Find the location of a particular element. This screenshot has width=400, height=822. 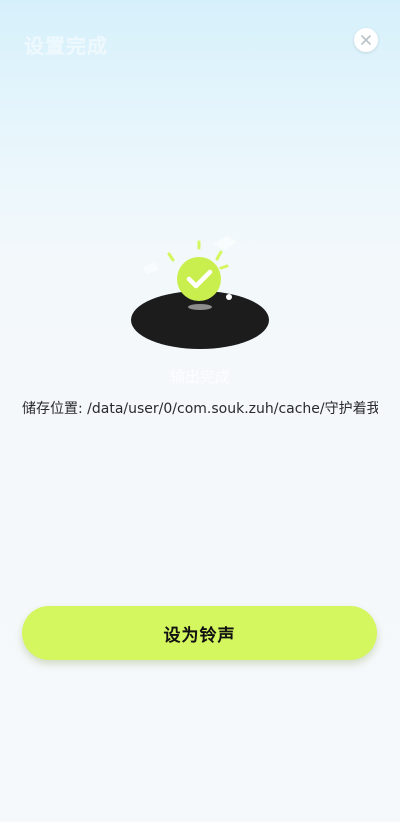

close-button is located at coordinates (366, 40).